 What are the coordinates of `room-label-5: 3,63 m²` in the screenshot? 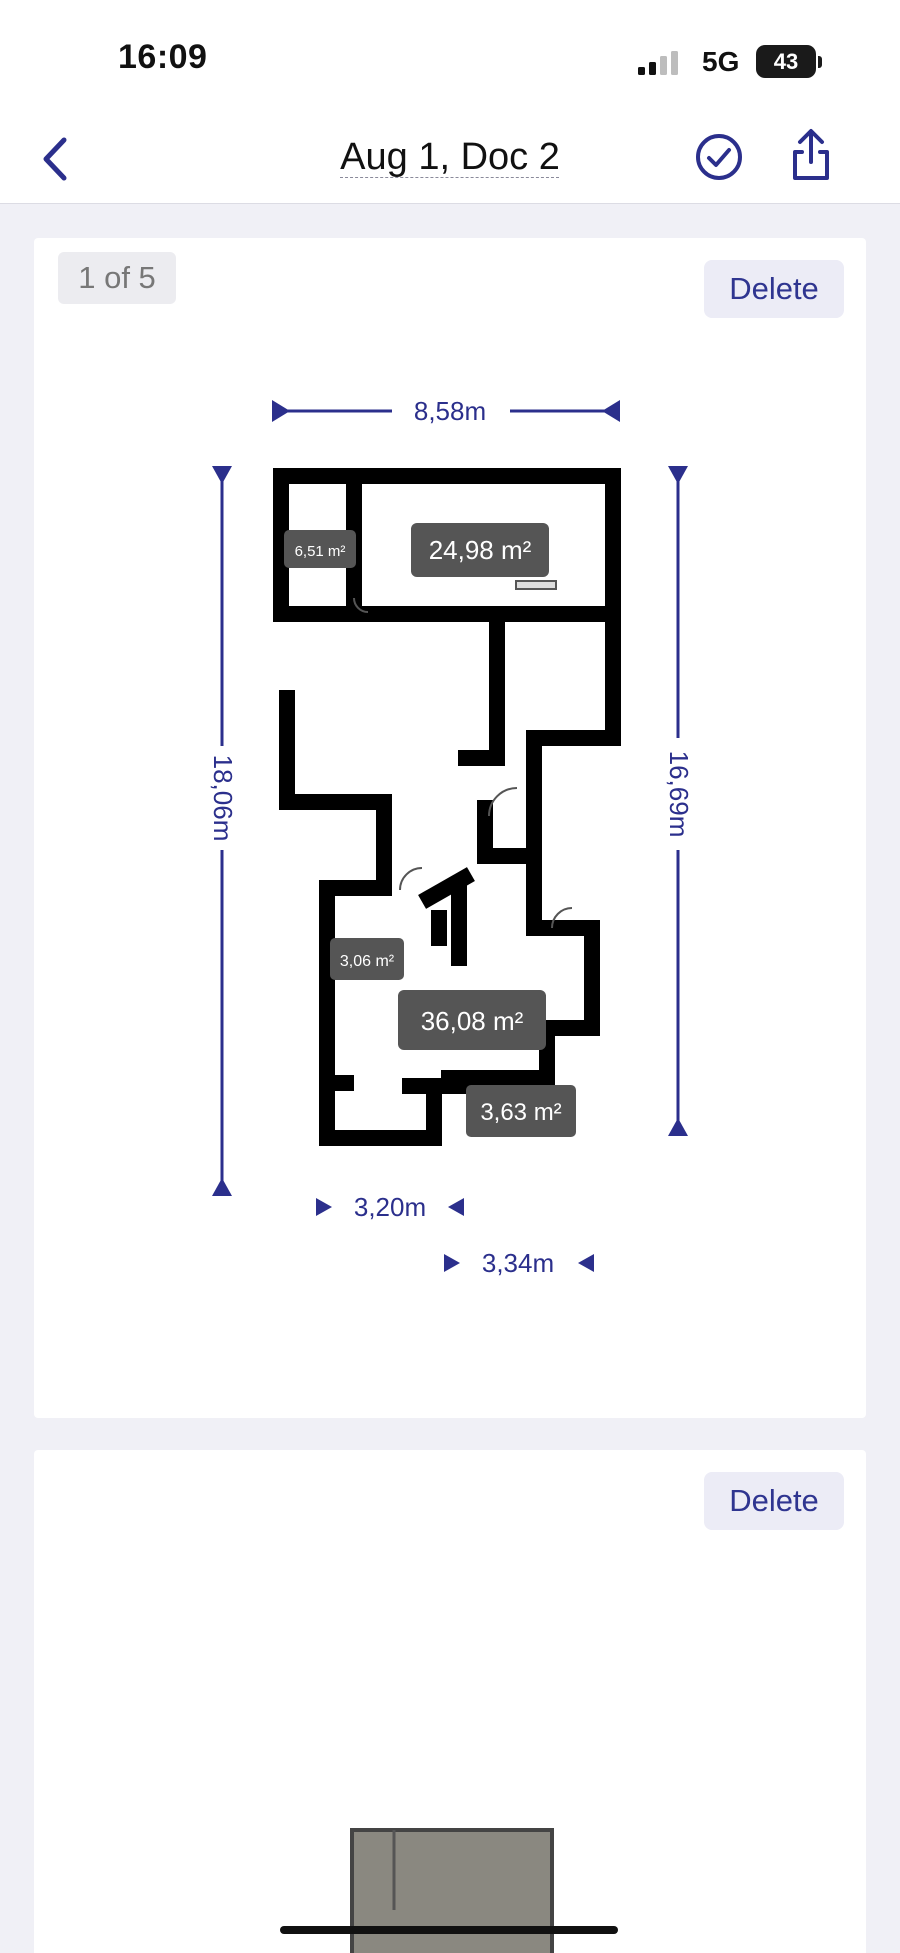 It's located at (521, 1111).